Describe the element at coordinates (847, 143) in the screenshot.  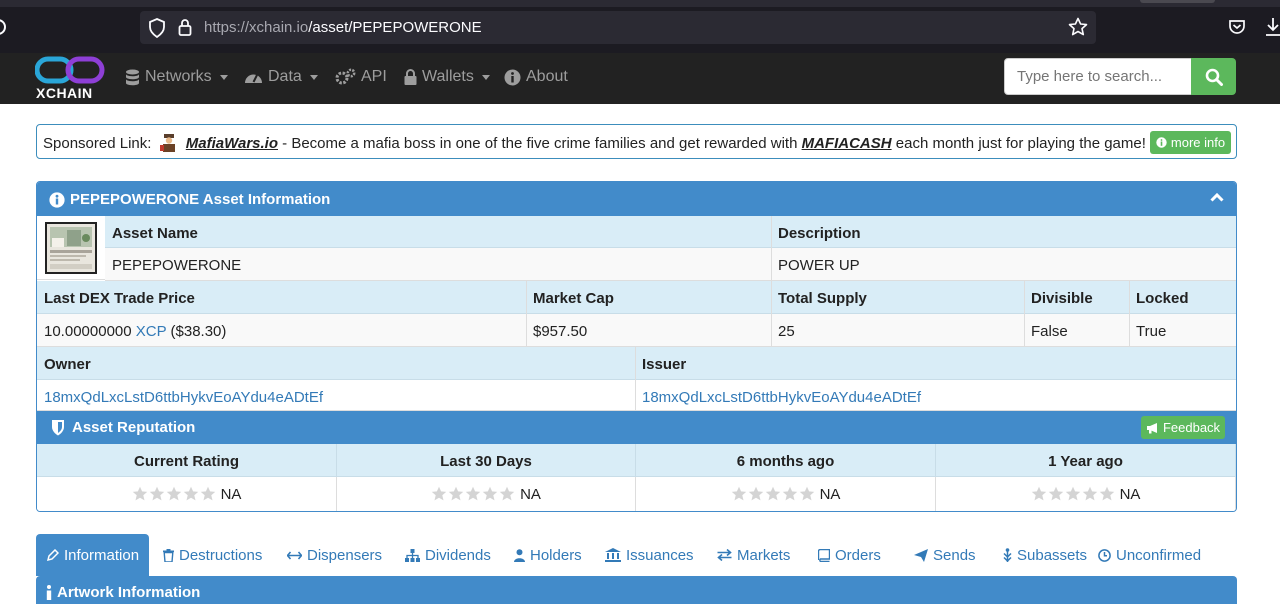
I see `mafiacash-link: MAFIACASH` at that location.